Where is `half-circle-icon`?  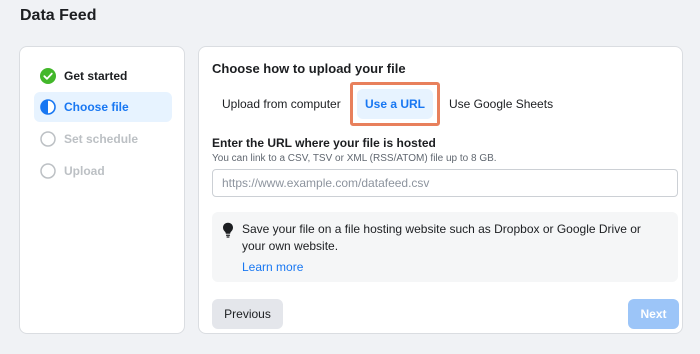 half-circle-icon is located at coordinates (48, 107).